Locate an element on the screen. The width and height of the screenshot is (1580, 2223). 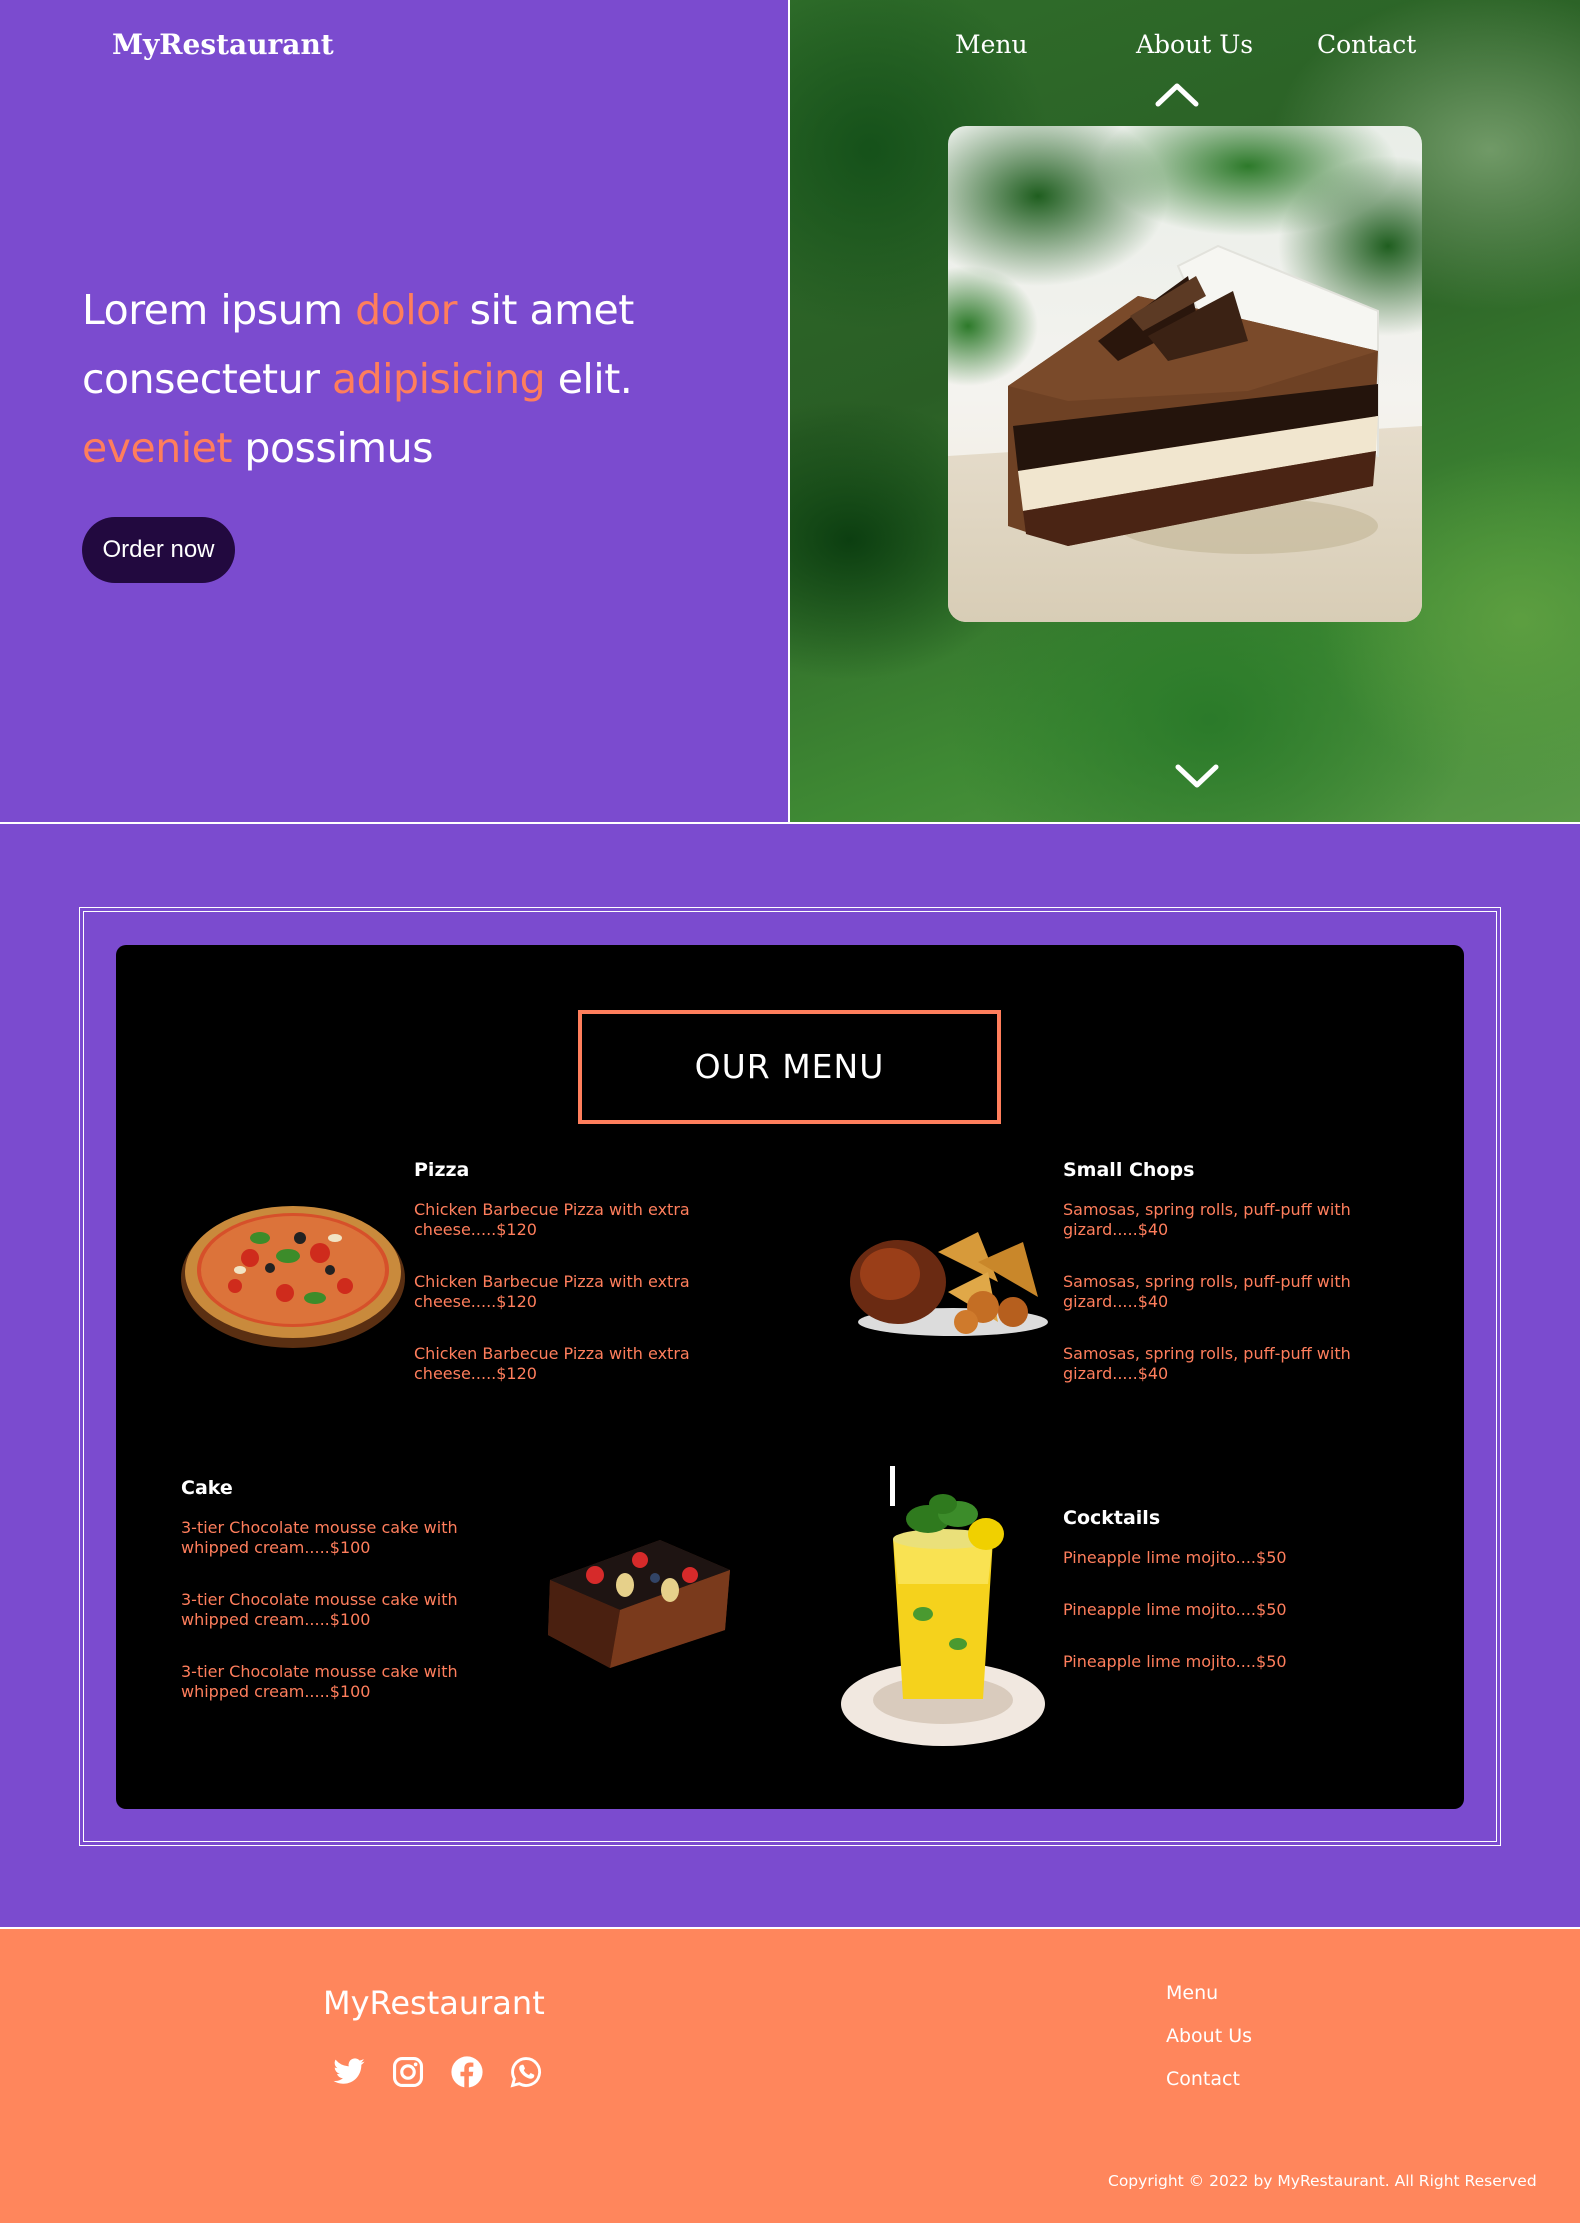
footer-about-link: About Us is located at coordinates (1209, 2036).